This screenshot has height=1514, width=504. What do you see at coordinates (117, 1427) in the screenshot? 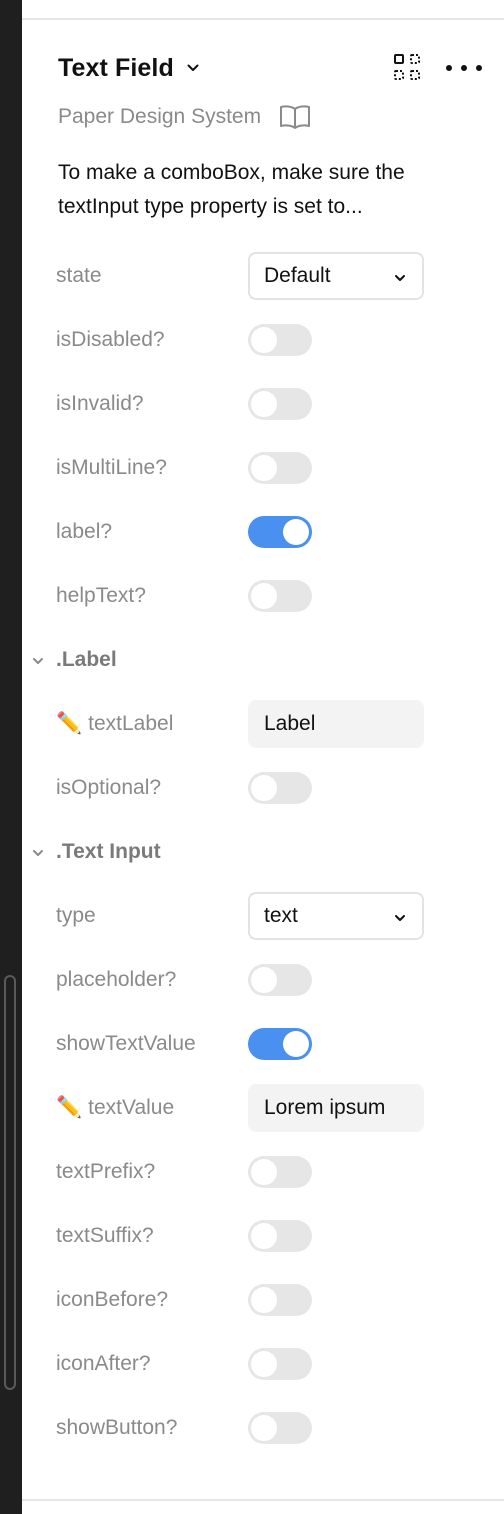
I see `show-button-label: showButton?` at bounding box center [117, 1427].